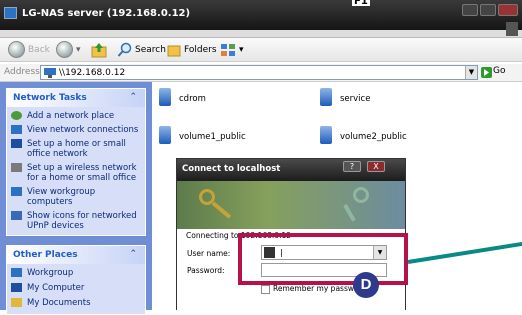 This screenshot has width=522, height=315. Describe the element at coordinates (16, 129) in the screenshot. I see `network-connections-icon` at that location.